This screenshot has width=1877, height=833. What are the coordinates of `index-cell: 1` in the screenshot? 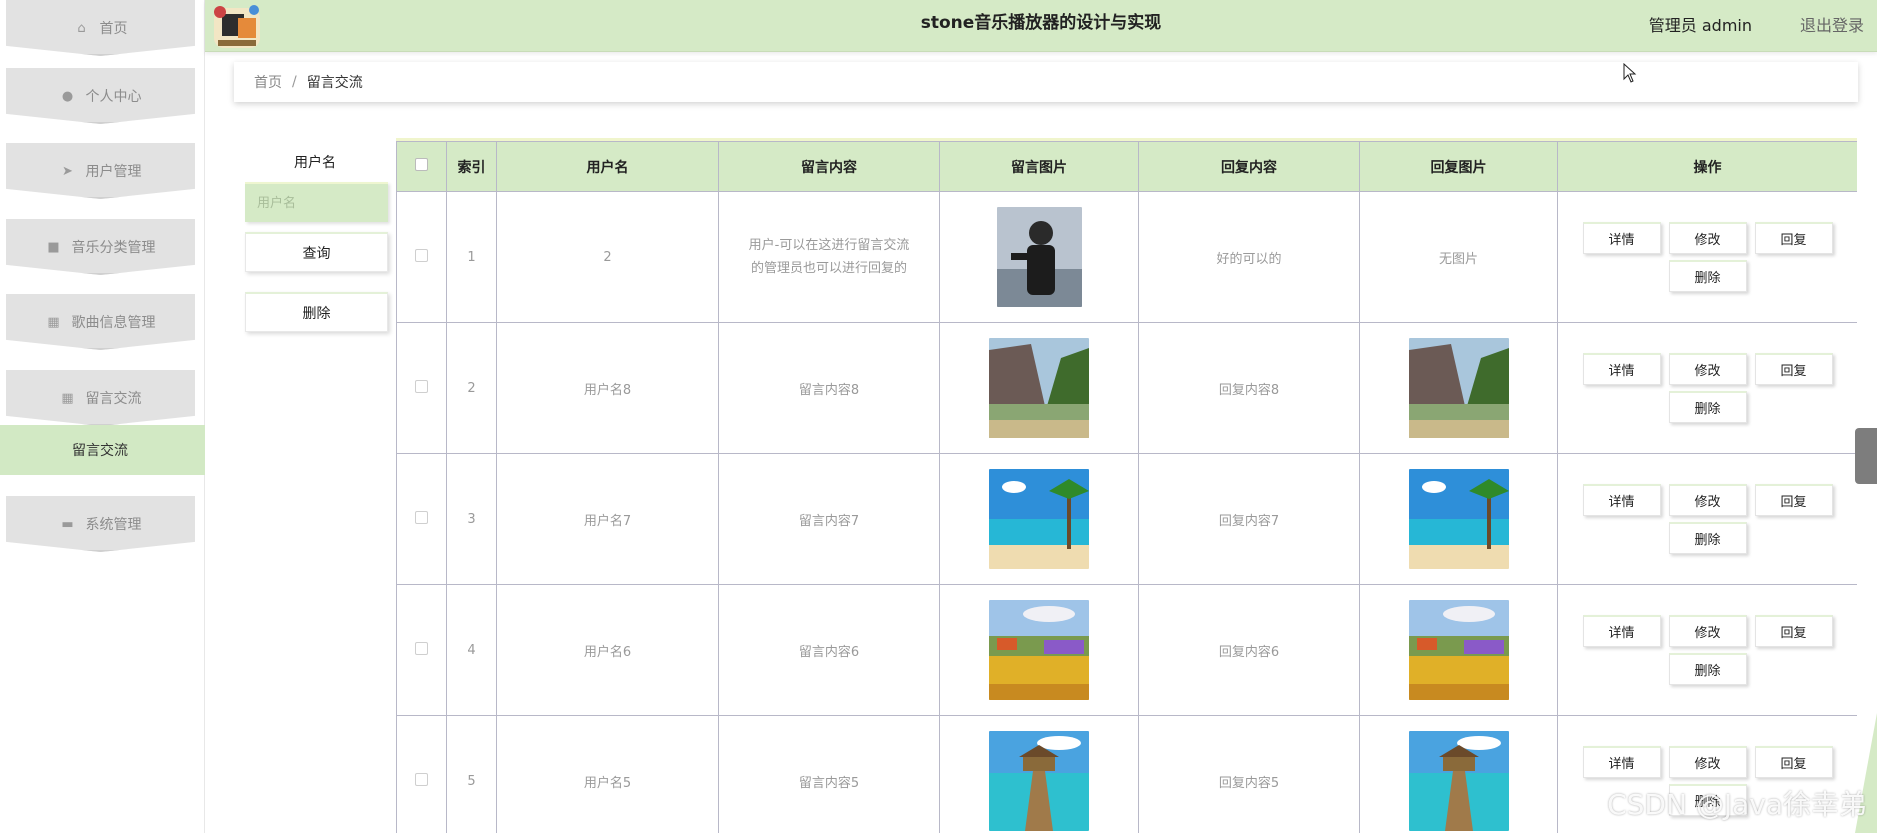 It's located at (471, 257).